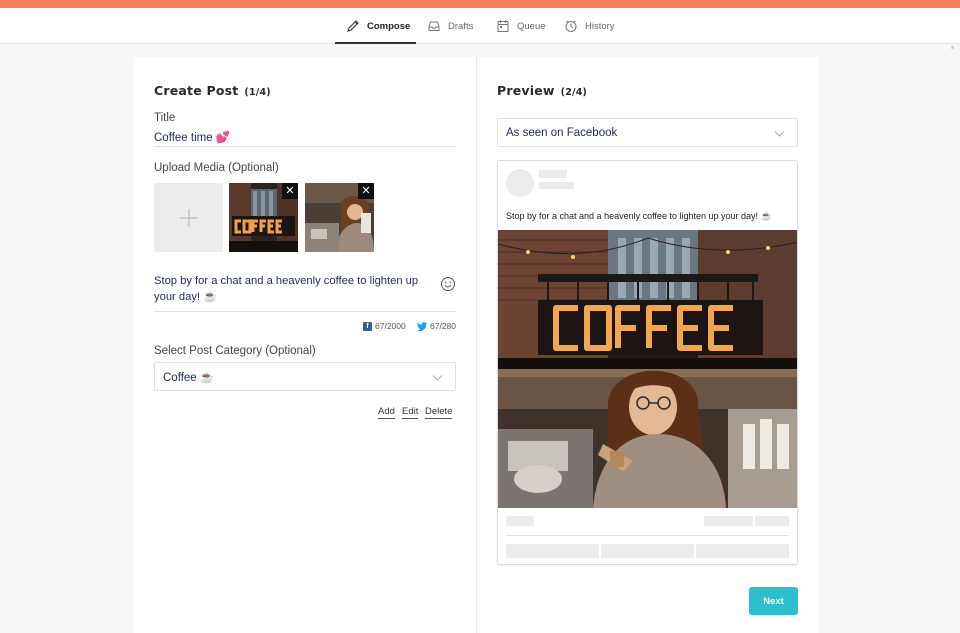 This screenshot has width=960, height=633. Describe the element at coordinates (520, 183) in the screenshot. I see `avatar-placeholder` at that location.